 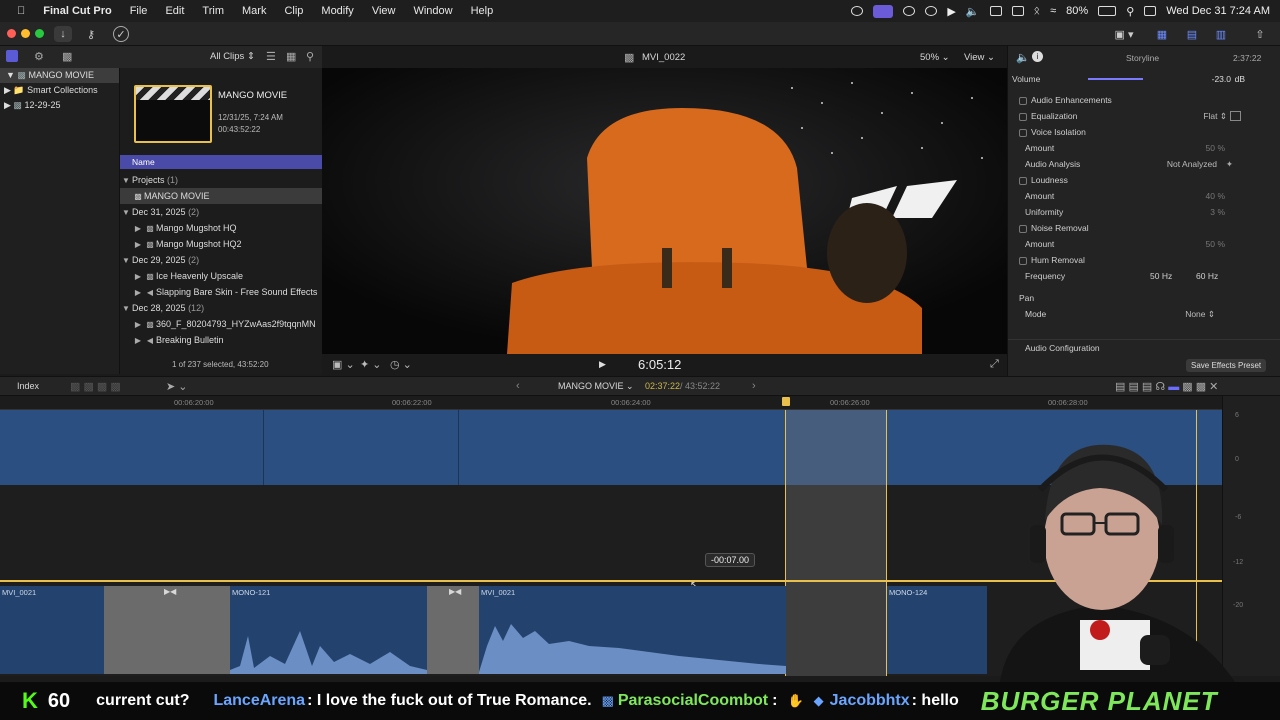 What do you see at coordinates (1017, 11) in the screenshot?
I see `monitor-icon` at bounding box center [1017, 11].